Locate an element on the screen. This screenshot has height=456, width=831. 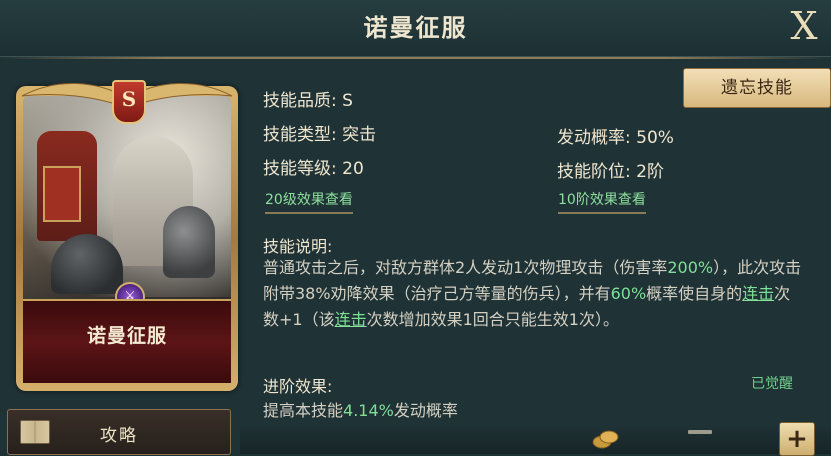
level-effect-link: 20级效果查看 is located at coordinates (309, 201).